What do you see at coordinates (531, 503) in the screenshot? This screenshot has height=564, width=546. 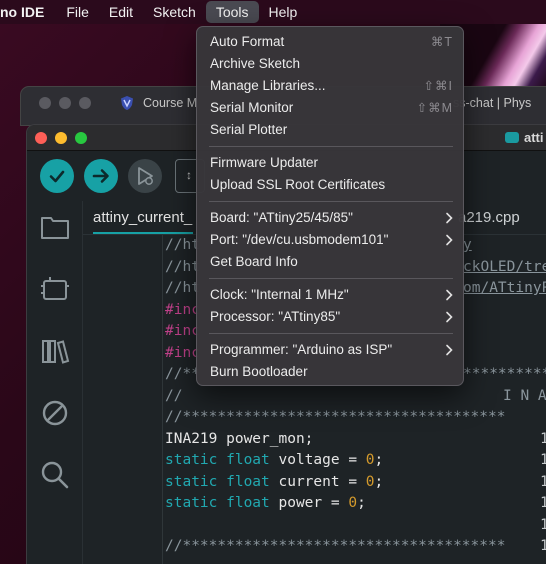 I see `line-number: 13` at bounding box center [531, 503].